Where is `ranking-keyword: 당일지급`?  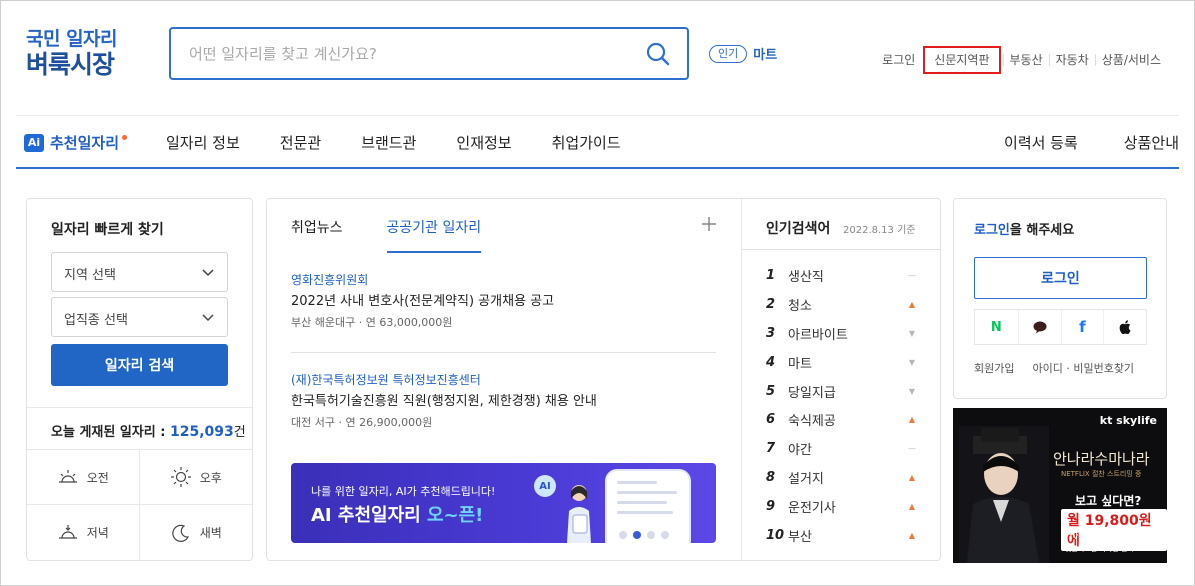 ranking-keyword: 당일지급 is located at coordinates (848, 391).